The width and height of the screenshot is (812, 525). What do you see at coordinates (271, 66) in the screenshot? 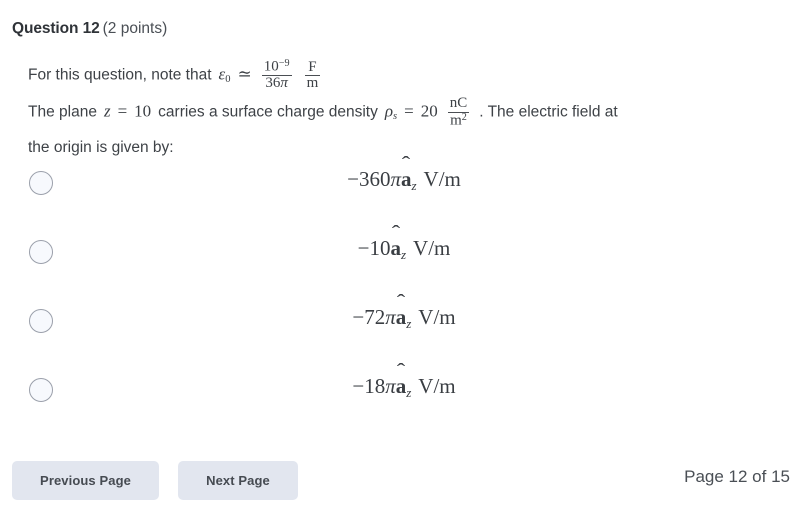
I see `permittivity-numerator-base: 10` at bounding box center [271, 66].